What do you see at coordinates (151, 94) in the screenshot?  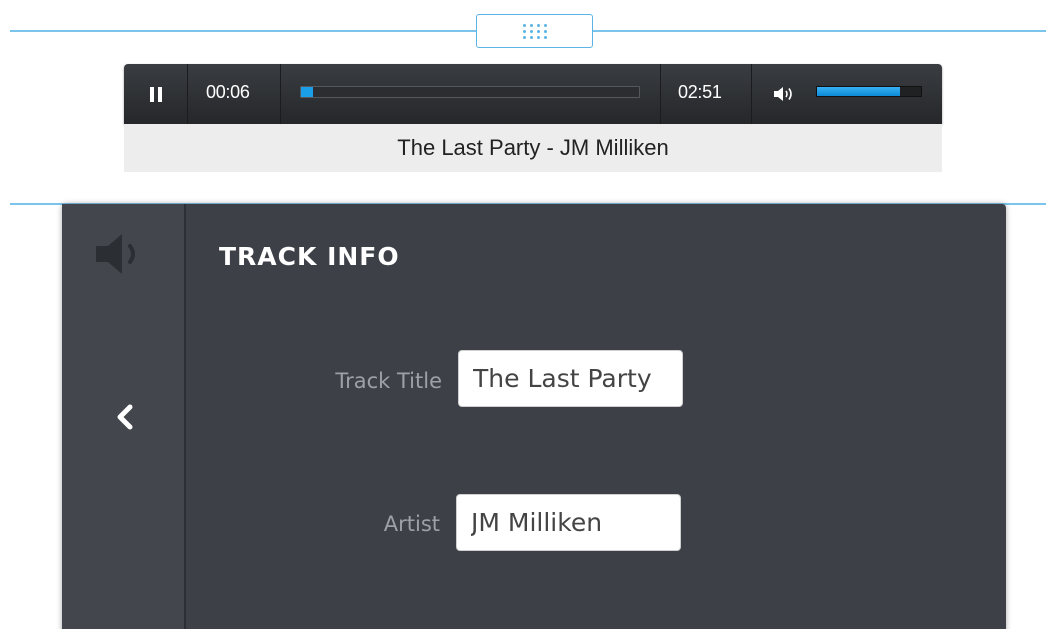 I see `pause-icon` at bounding box center [151, 94].